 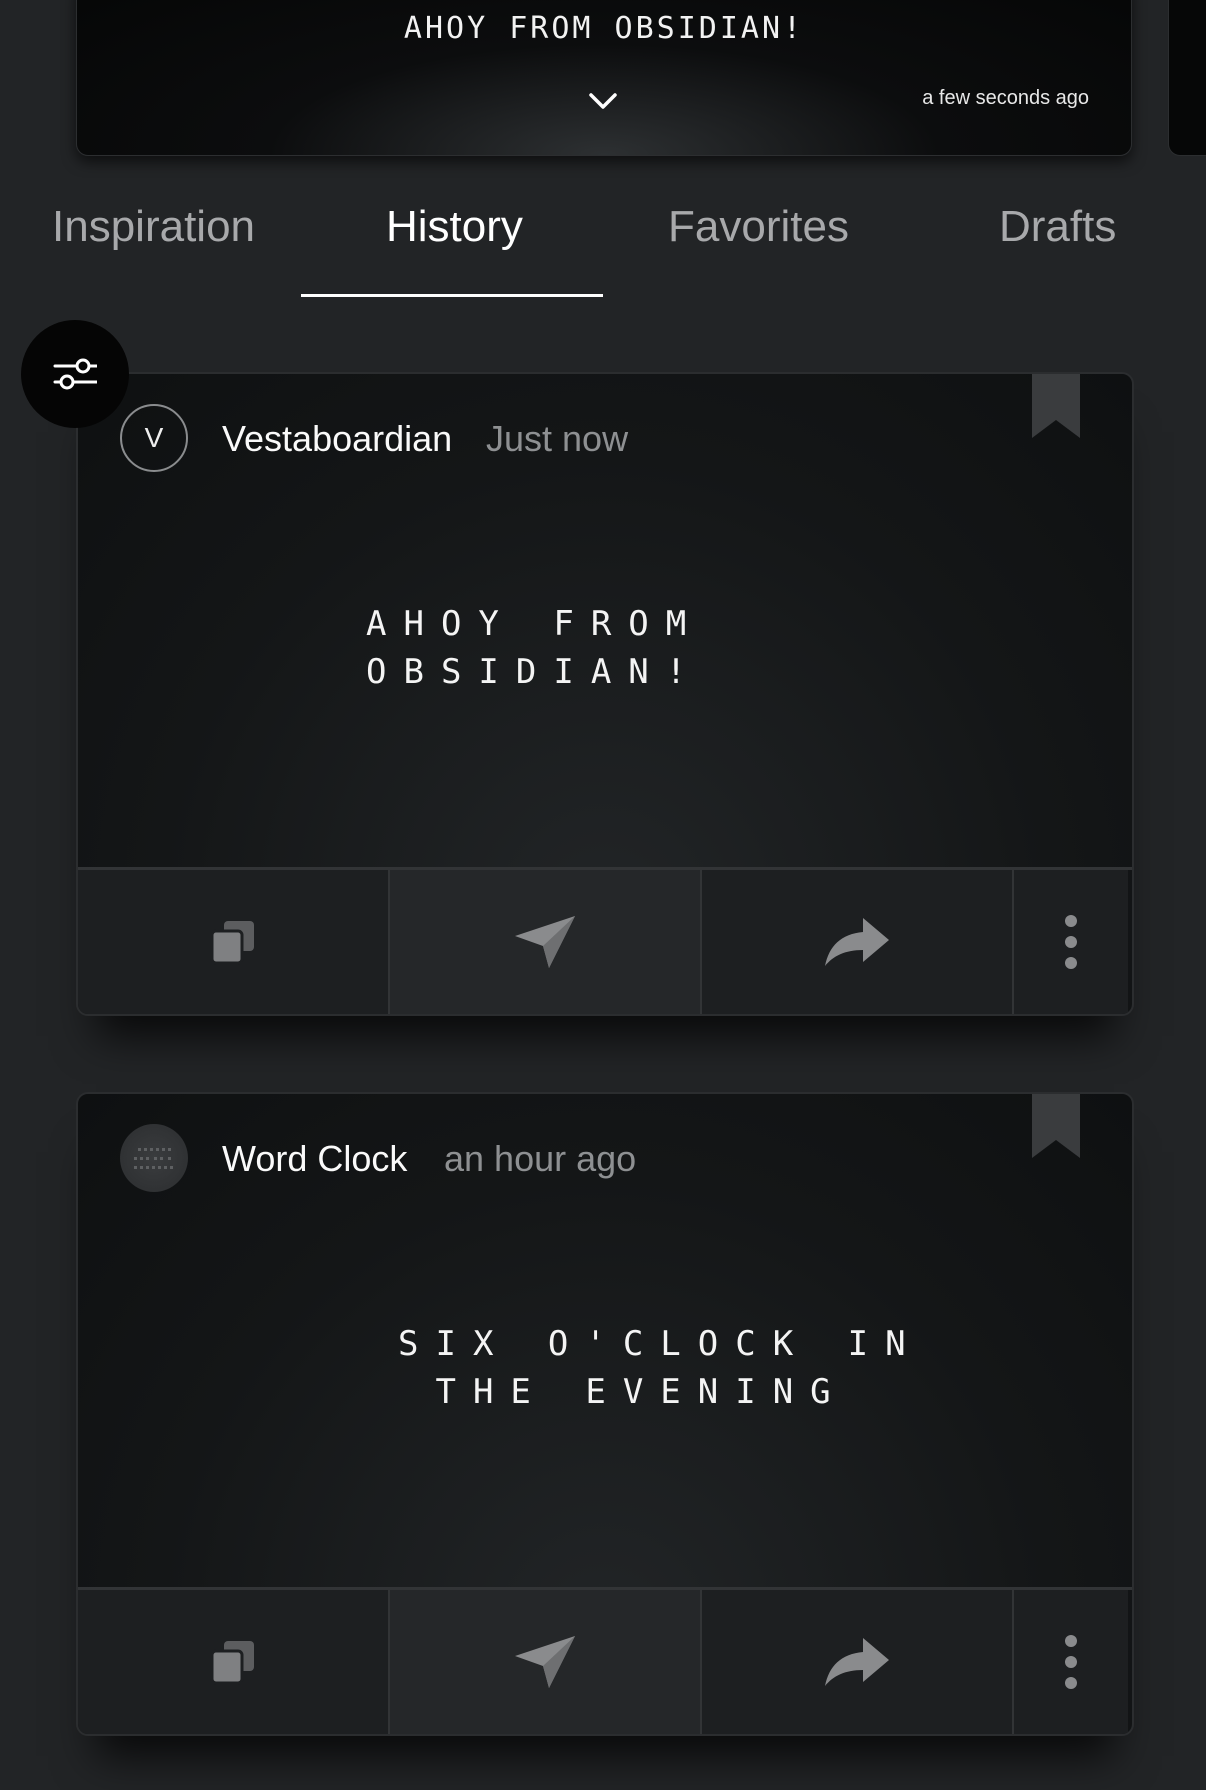 I want to click on chevron-down-icon, so click(x=603, y=101).